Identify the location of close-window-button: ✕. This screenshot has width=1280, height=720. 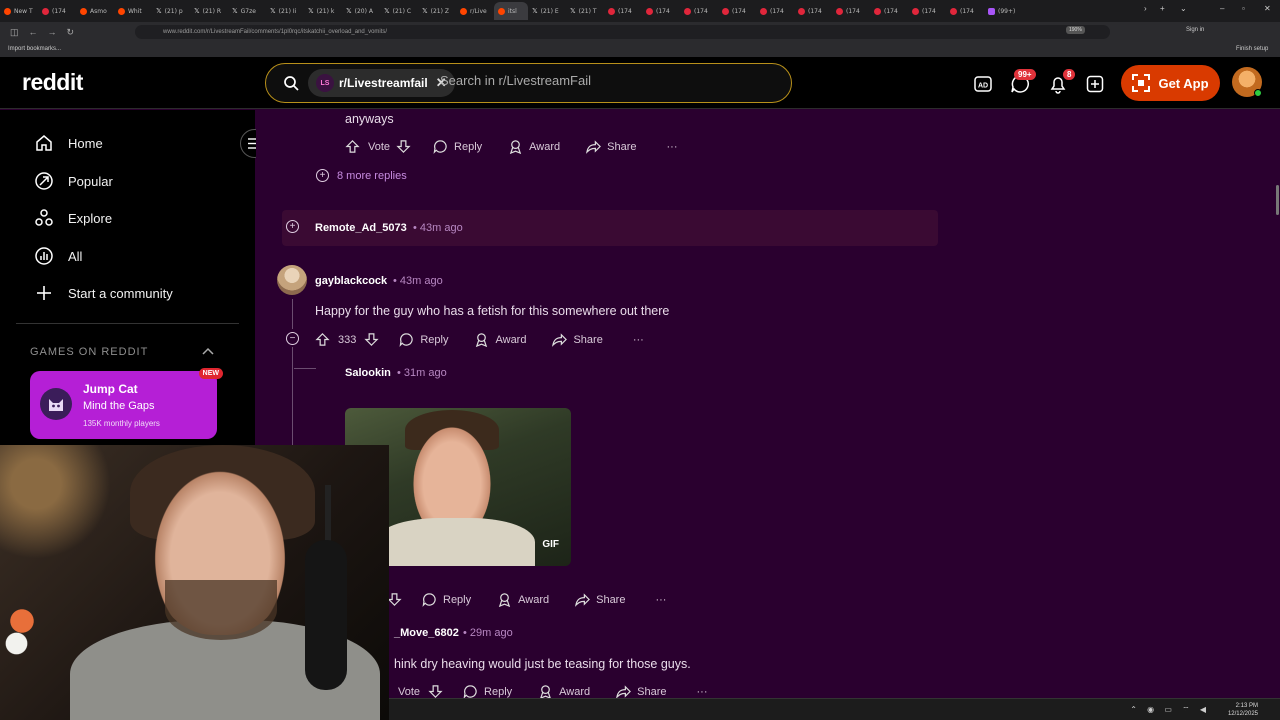
(1267, 8).